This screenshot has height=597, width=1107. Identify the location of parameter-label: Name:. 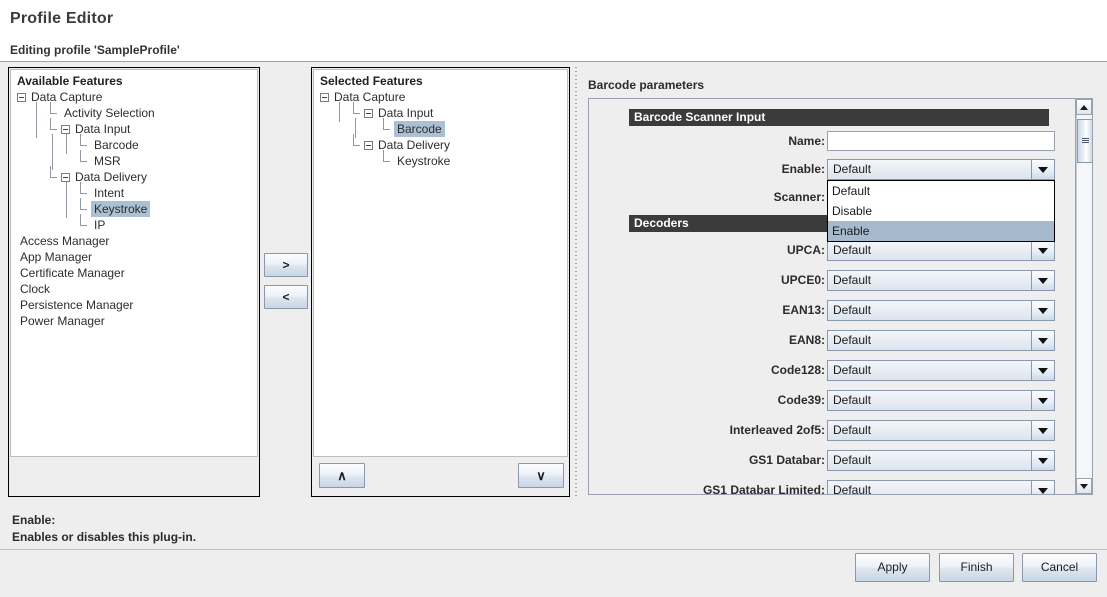
(806, 141).